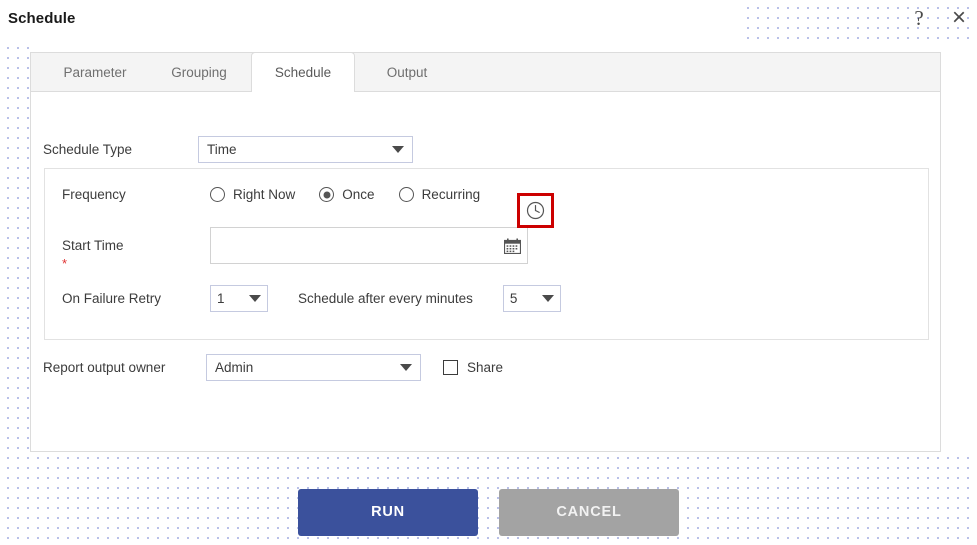 This screenshot has height=545, width=977. What do you see at coordinates (94, 194) in the screenshot?
I see `frequency-label: Frequency` at bounding box center [94, 194].